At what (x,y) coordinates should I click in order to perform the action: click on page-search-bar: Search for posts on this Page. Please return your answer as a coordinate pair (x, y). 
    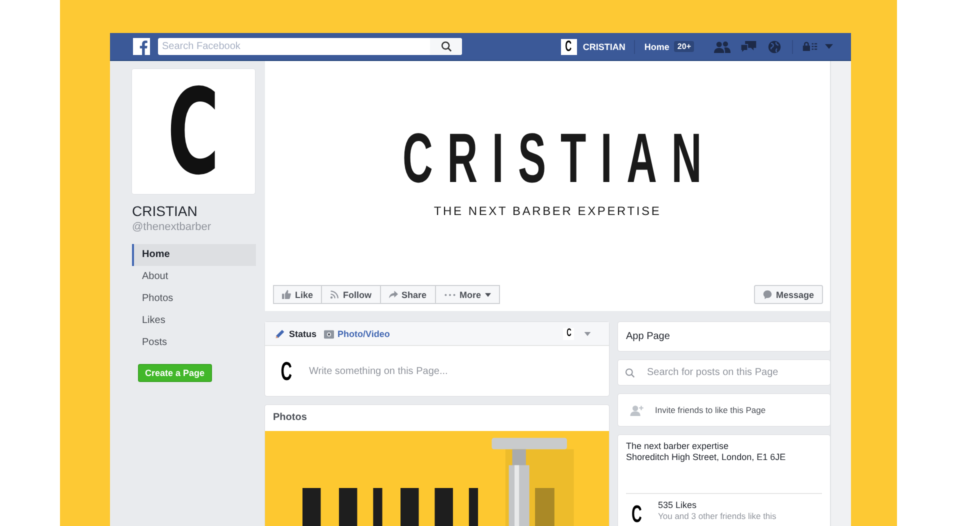
    Looking at the image, I should click on (724, 372).